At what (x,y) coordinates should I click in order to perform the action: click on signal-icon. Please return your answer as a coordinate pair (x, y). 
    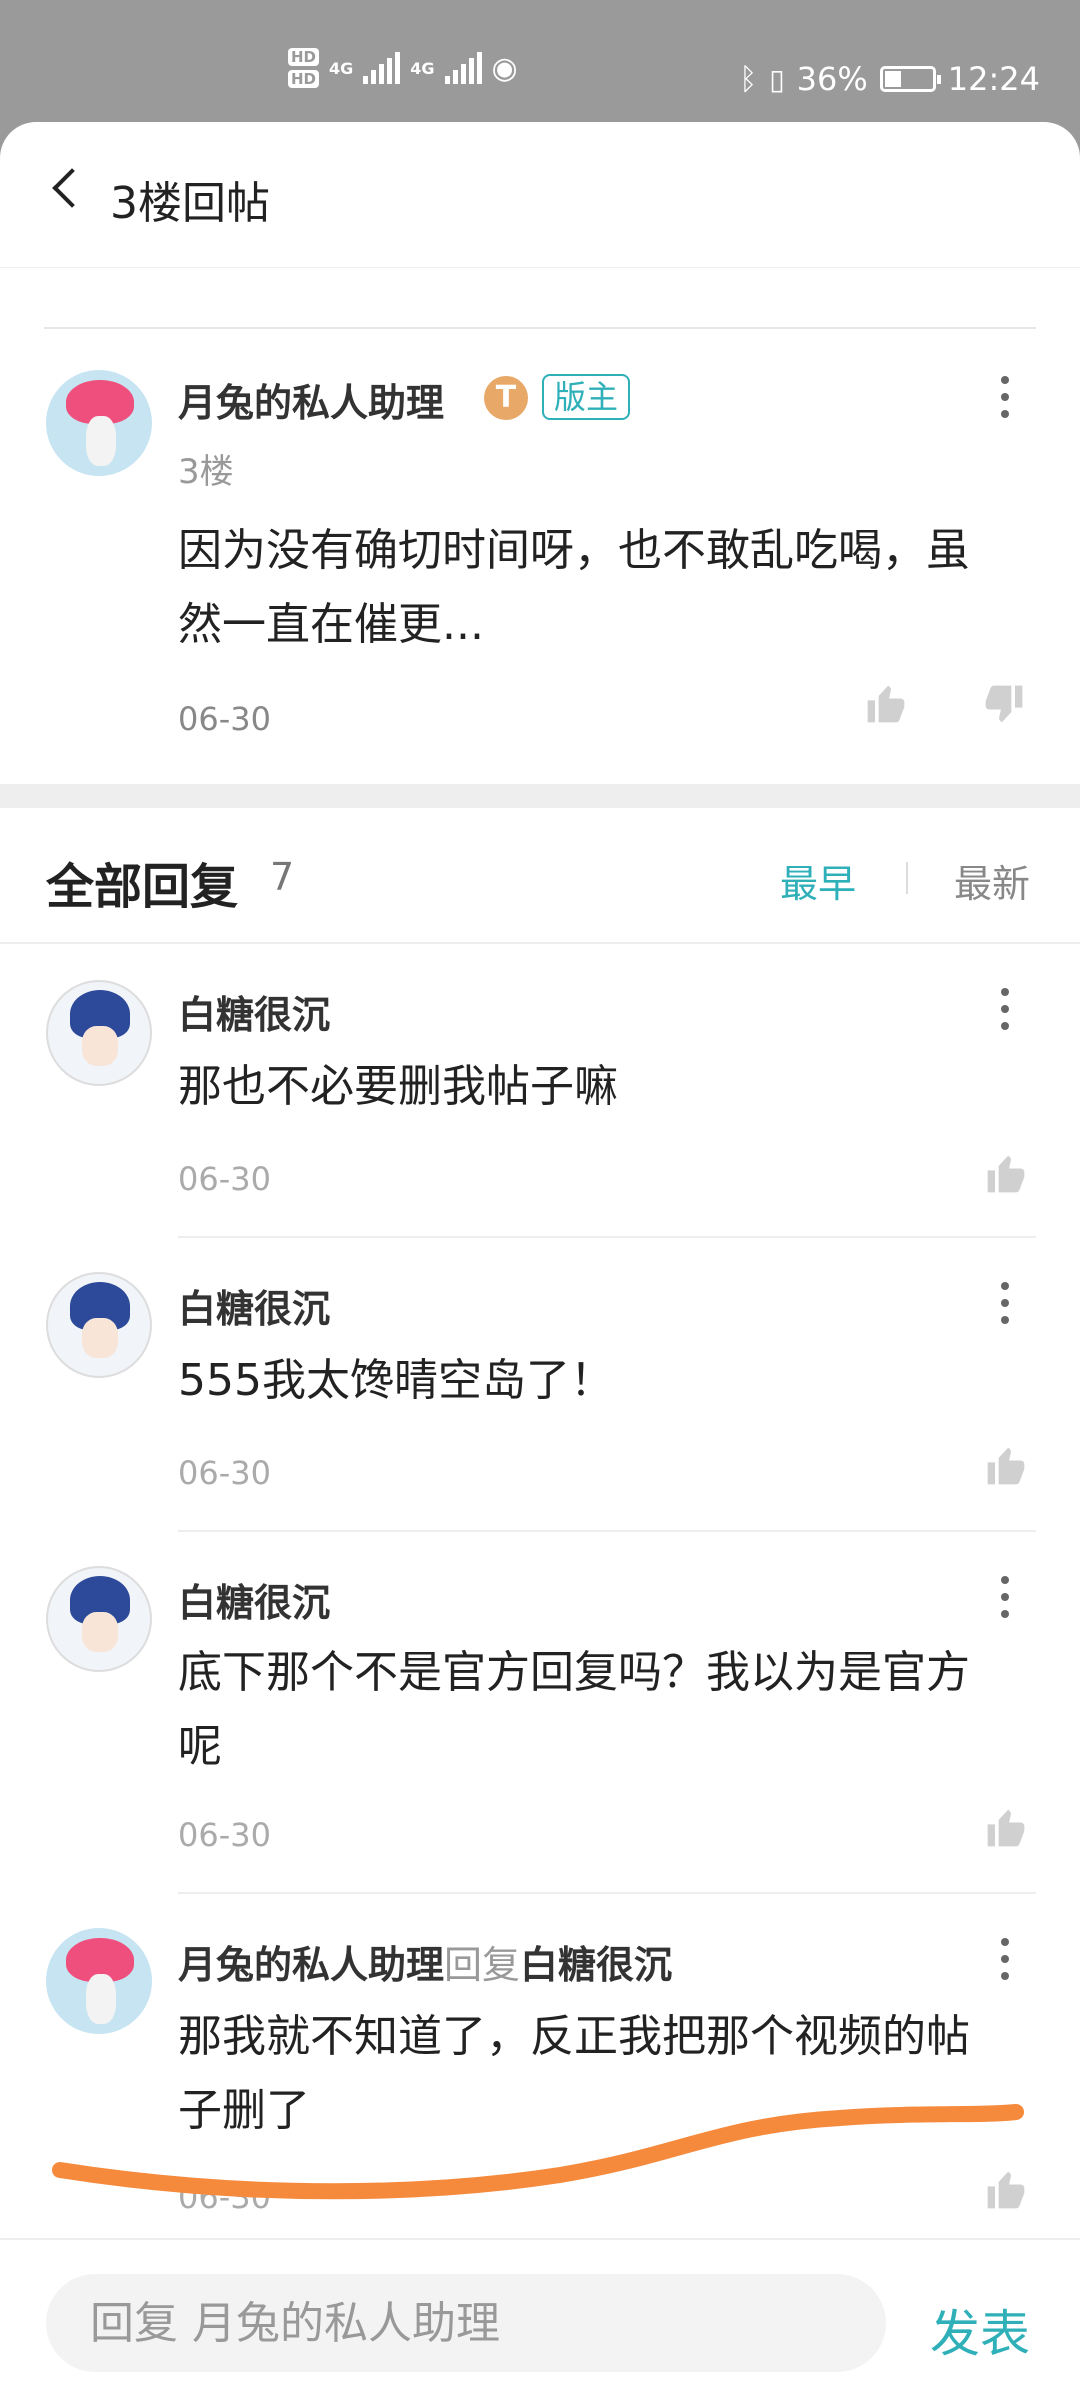
    Looking at the image, I should click on (382, 68).